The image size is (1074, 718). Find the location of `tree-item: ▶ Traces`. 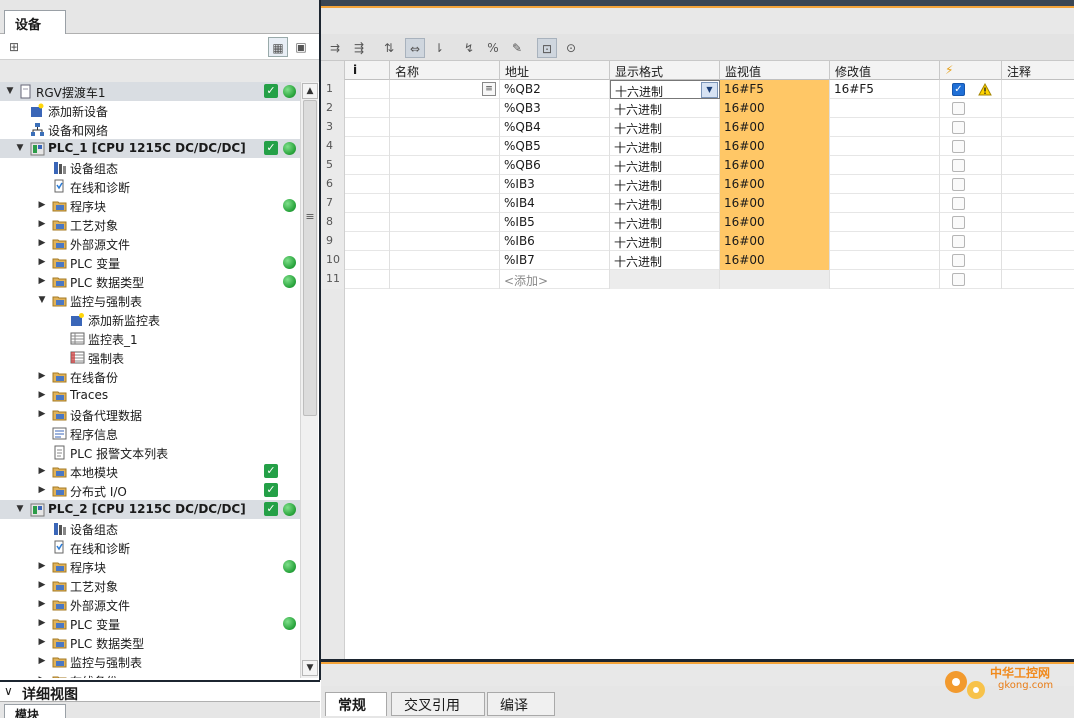

tree-item: ▶ Traces is located at coordinates (150, 395).